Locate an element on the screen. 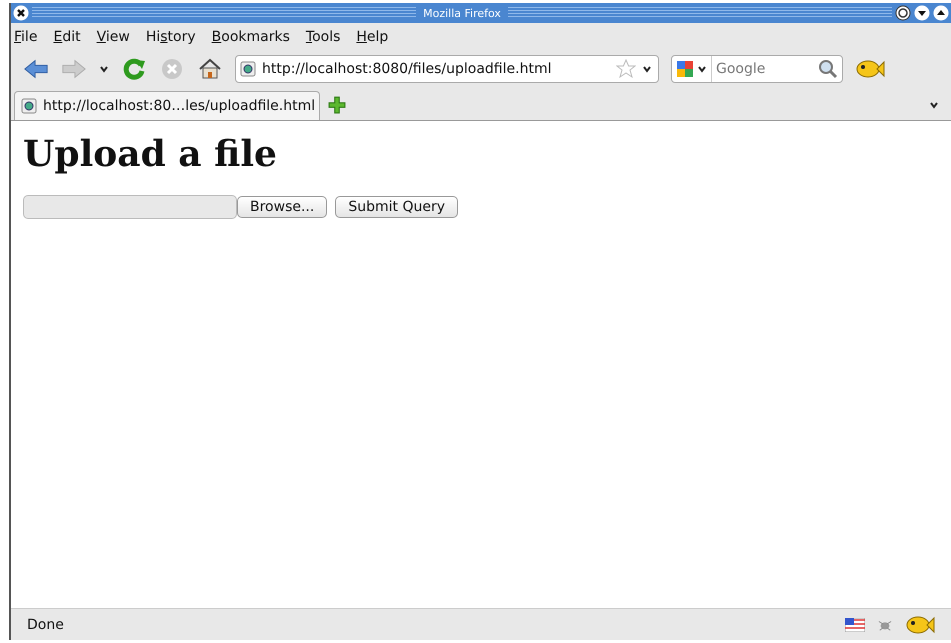 This screenshot has height=643, width=951. search-bar: Google is located at coordinates (757, 69).